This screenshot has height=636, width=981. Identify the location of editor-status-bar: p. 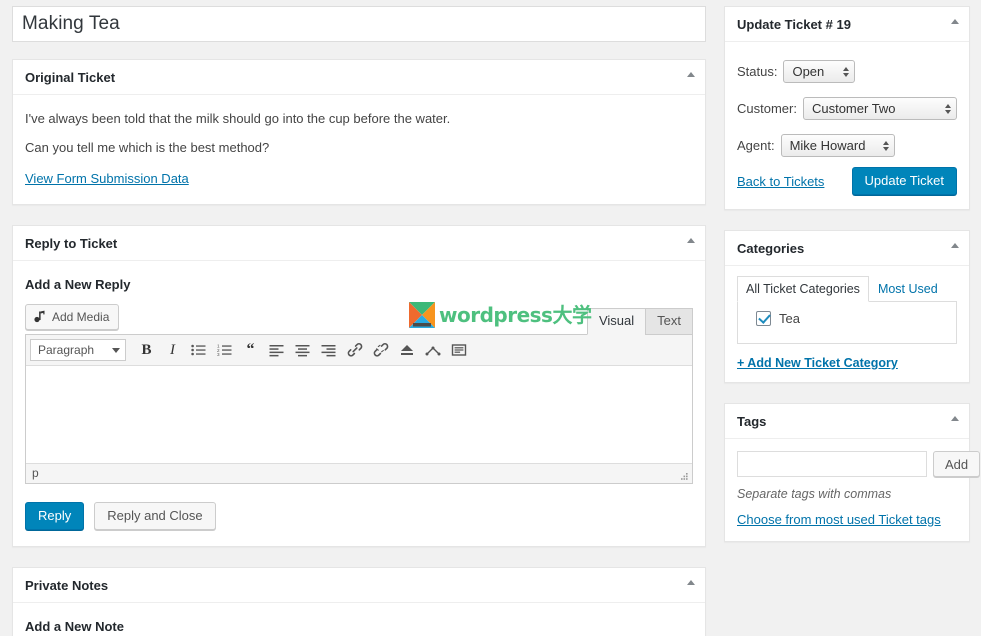
(359, 473).